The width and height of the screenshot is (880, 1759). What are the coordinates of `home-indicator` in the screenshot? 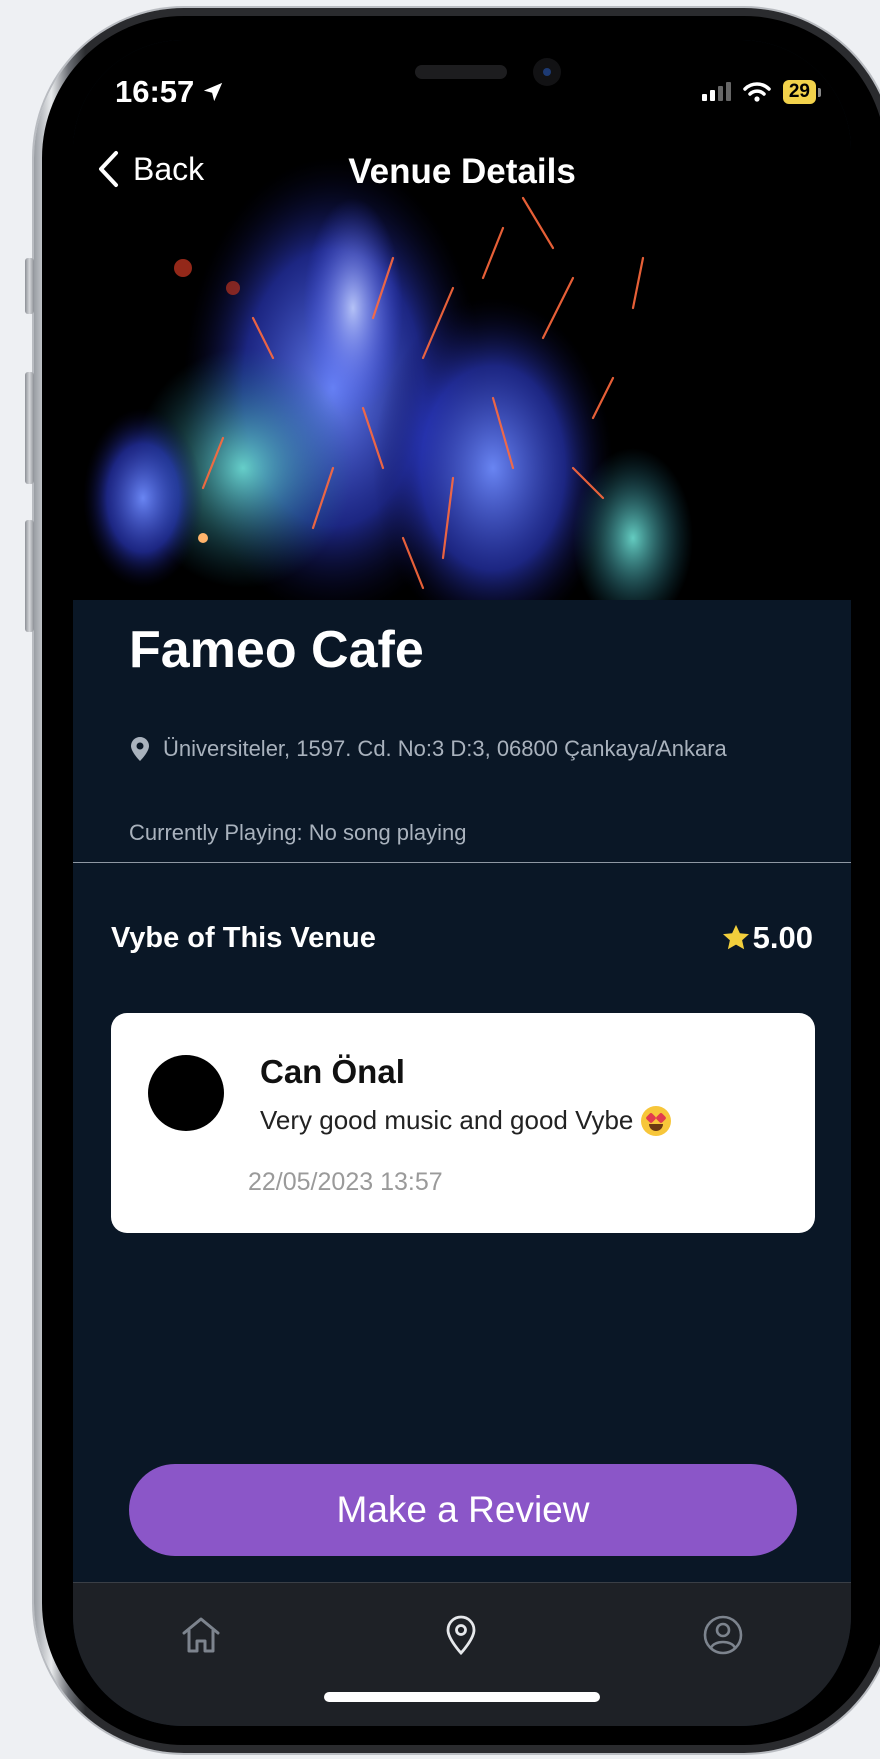 It's located at (462, 1697).